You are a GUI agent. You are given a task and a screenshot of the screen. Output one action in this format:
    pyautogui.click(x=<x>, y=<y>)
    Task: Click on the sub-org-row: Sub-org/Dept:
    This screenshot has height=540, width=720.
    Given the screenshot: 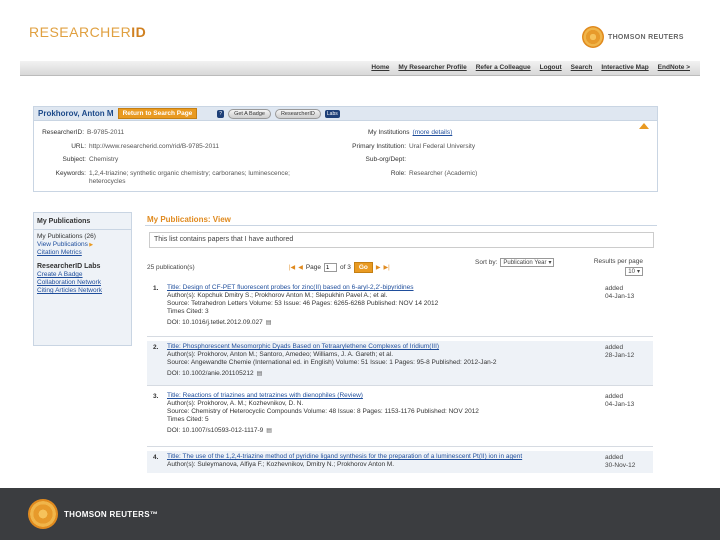 What is the action you would take?
    pyautogui.click(x=371, y=159)
    